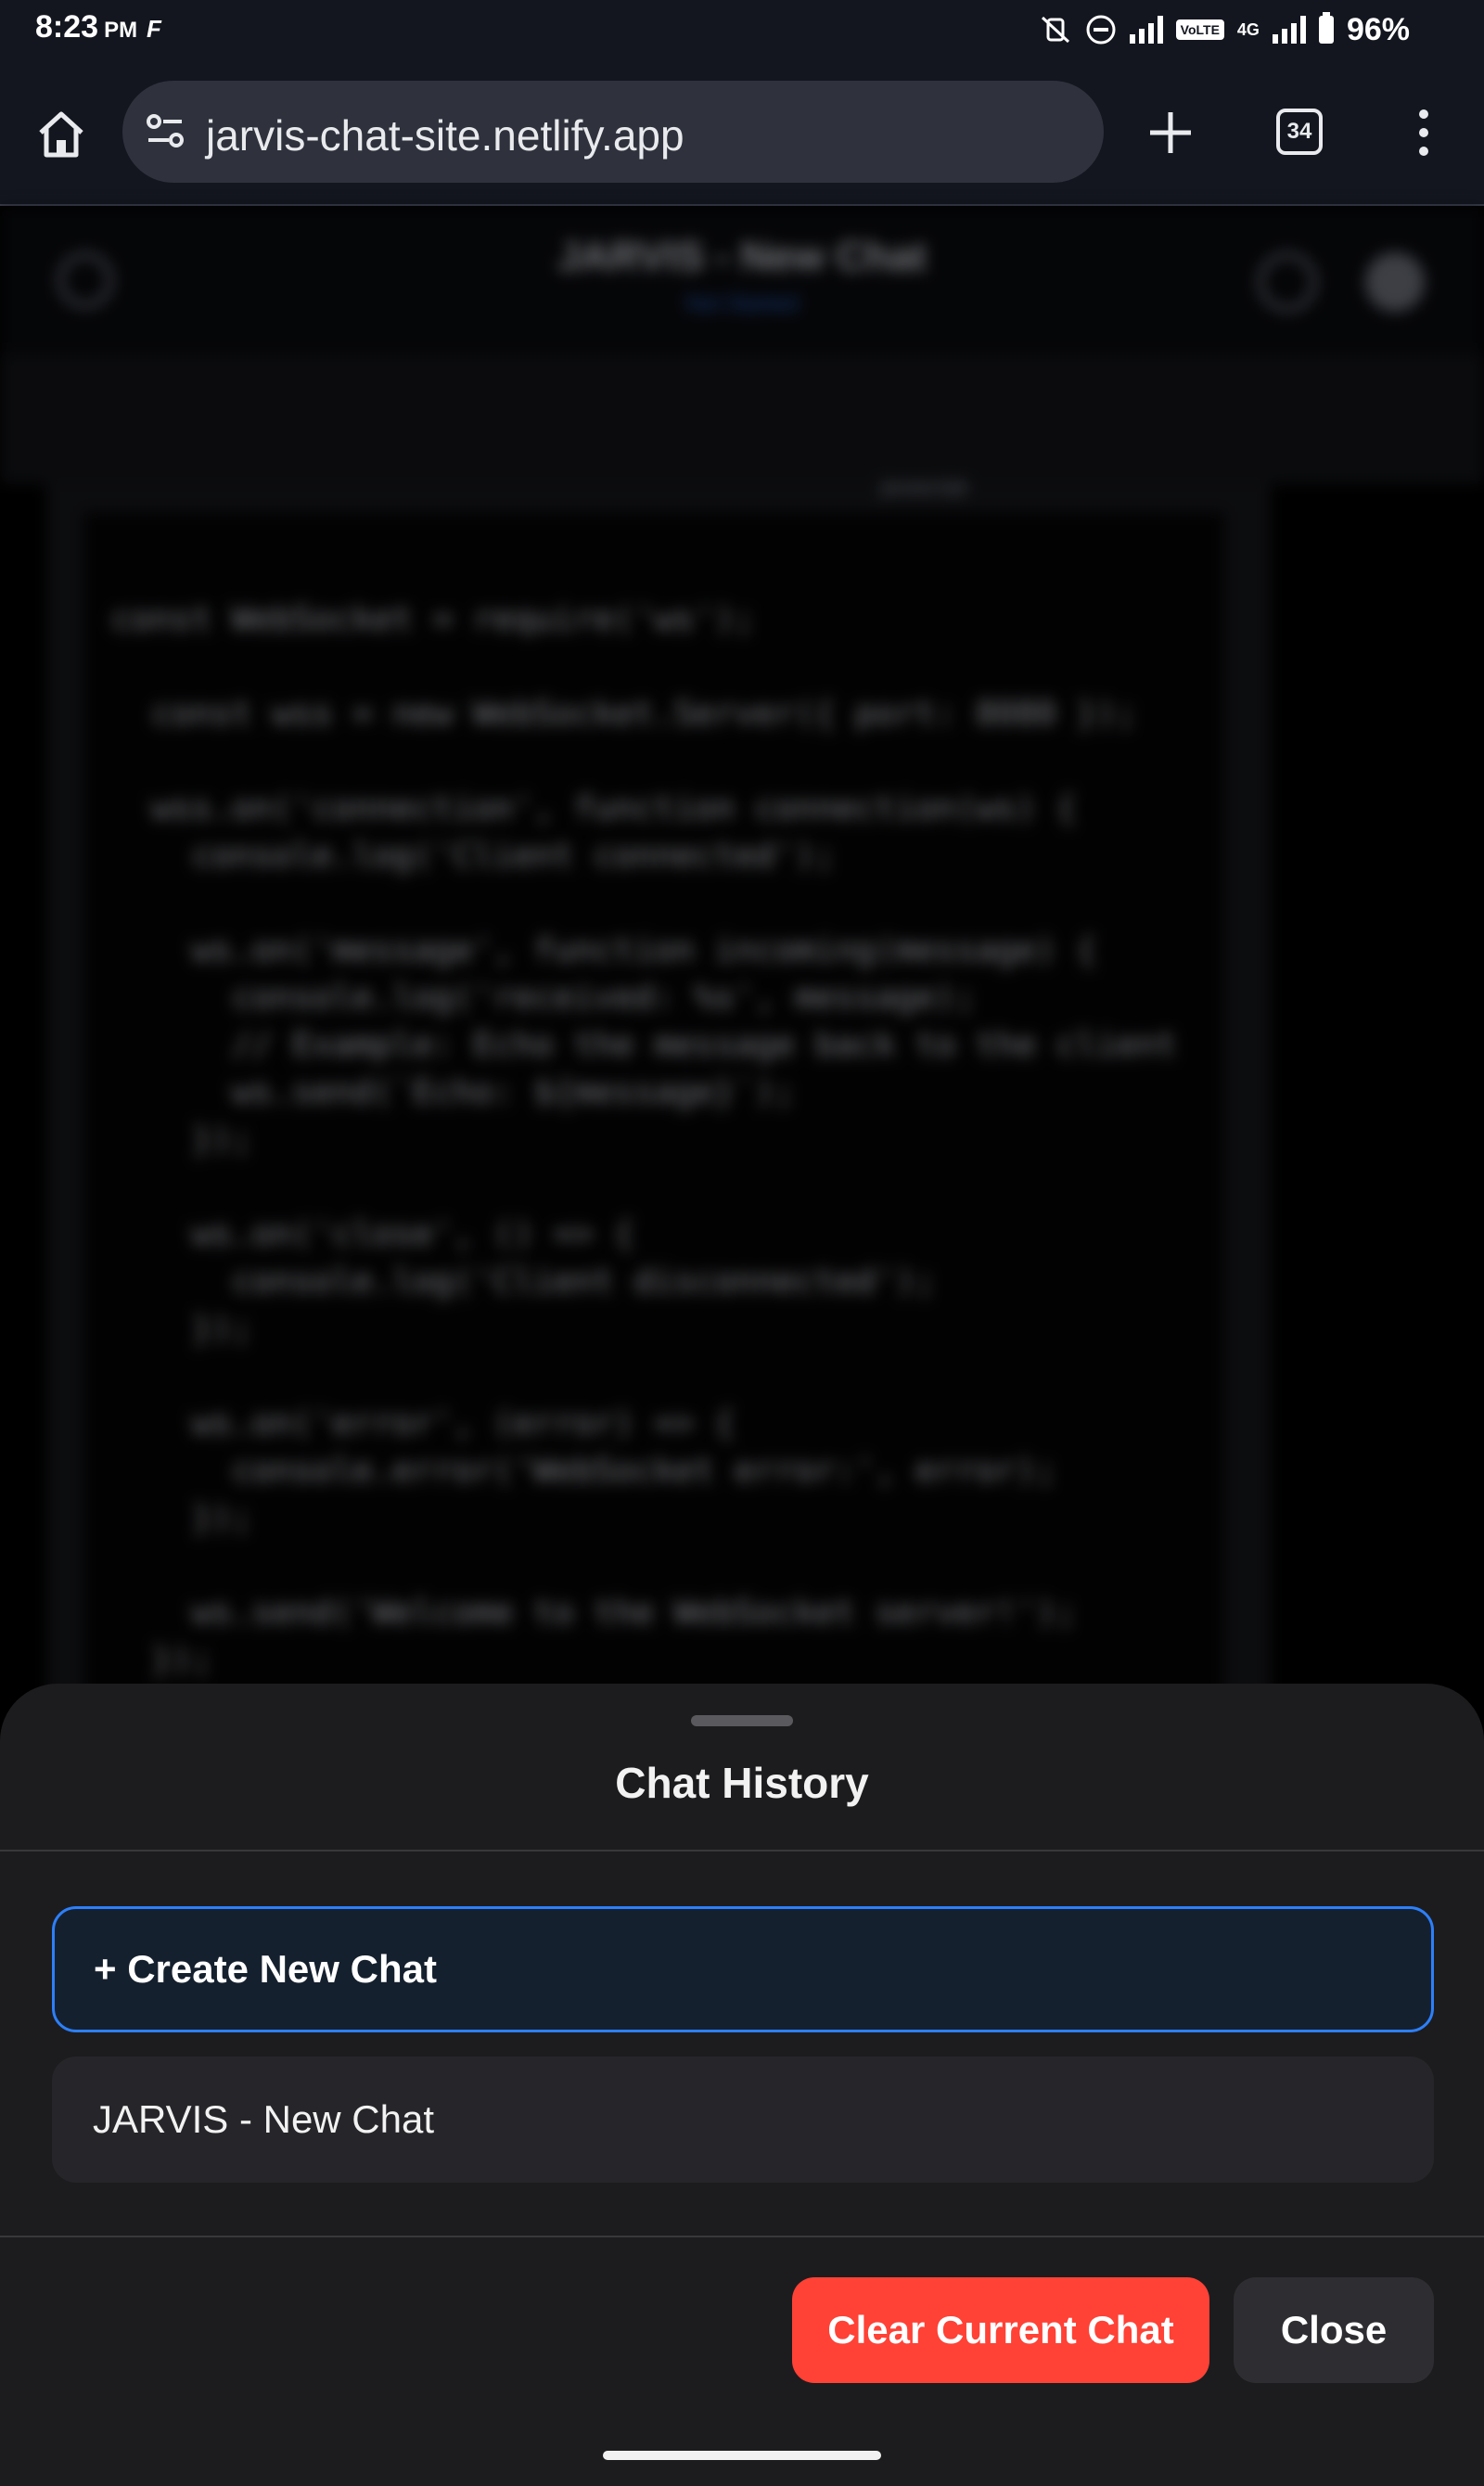  Describe the element at coordinates (61, 134) in the screenshot. I see `home-icon` at that location.